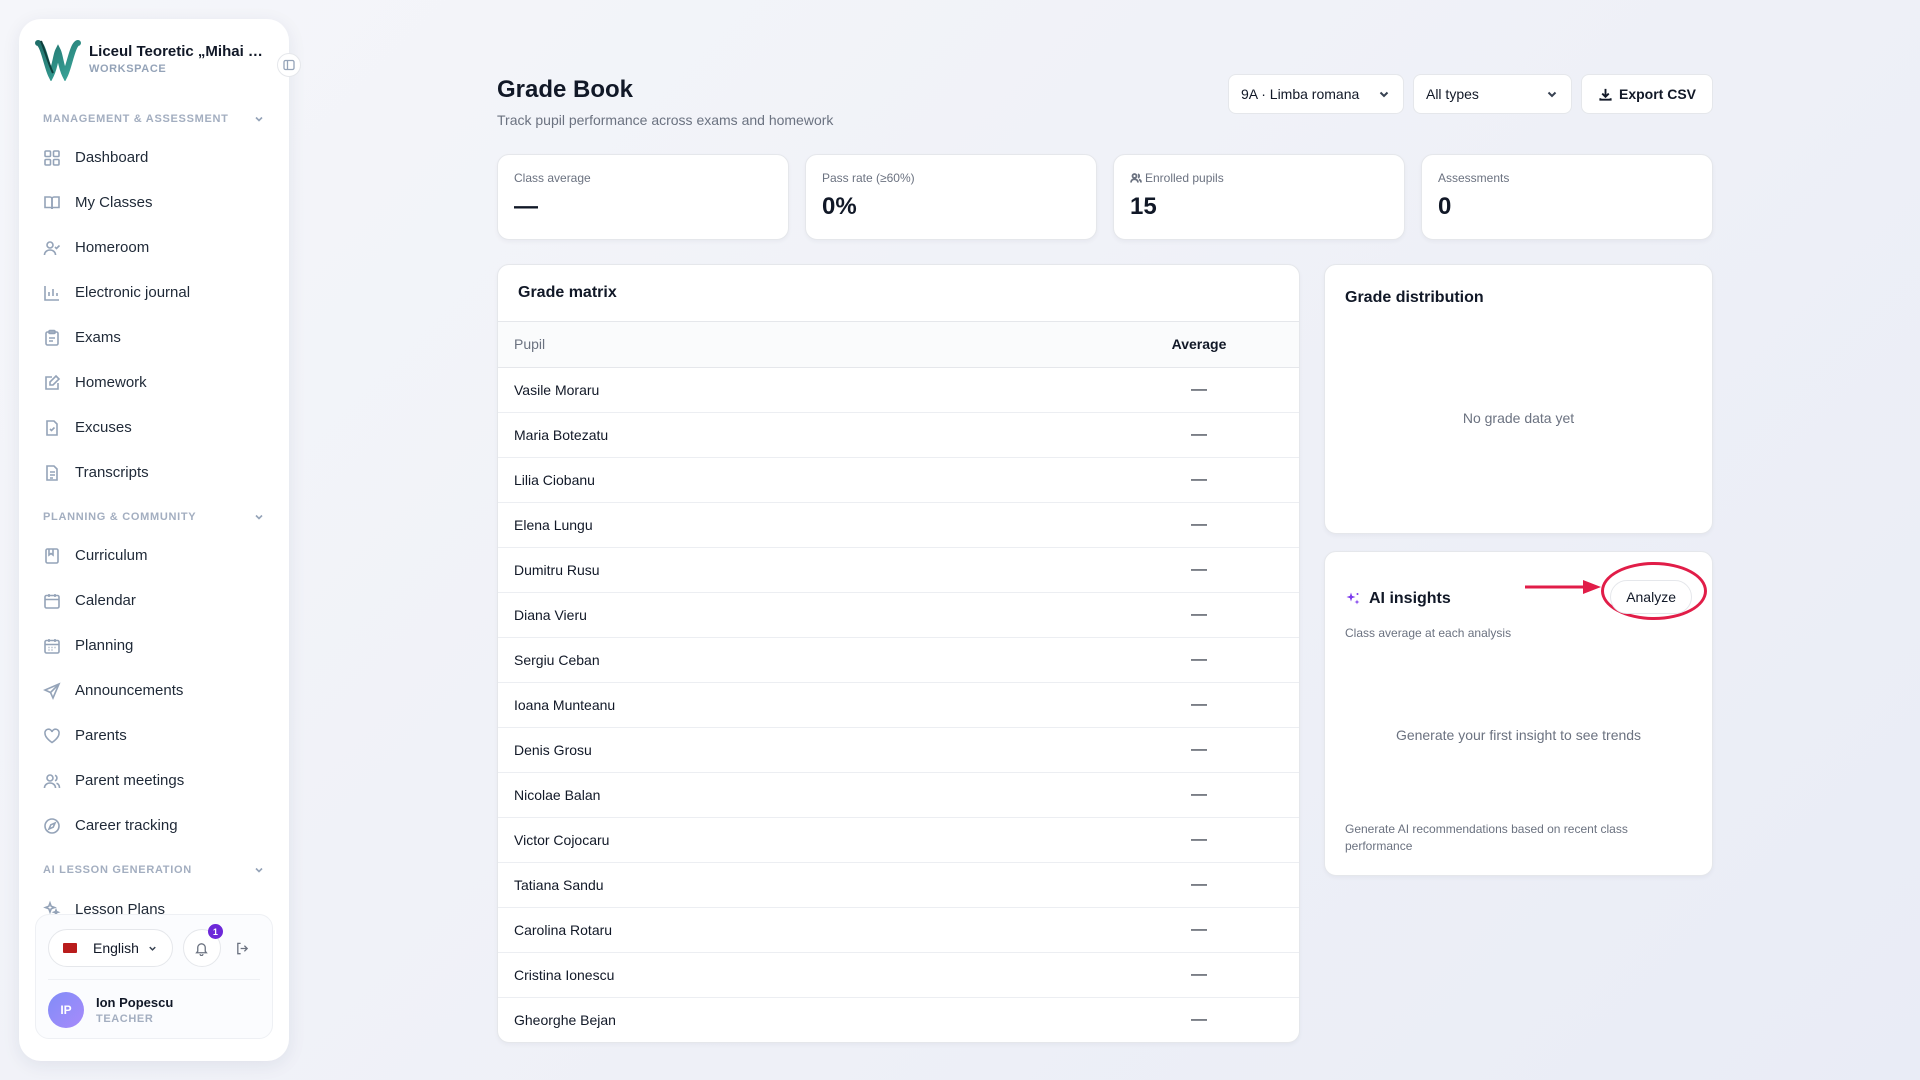 Image resolution: width=1920 pixels, height=1080 pixels. What do you see at coordinates (868, 178) in the screenshot?
I see `stat-label: Pass rate (≥60%)` at bounding box center [868, 178].